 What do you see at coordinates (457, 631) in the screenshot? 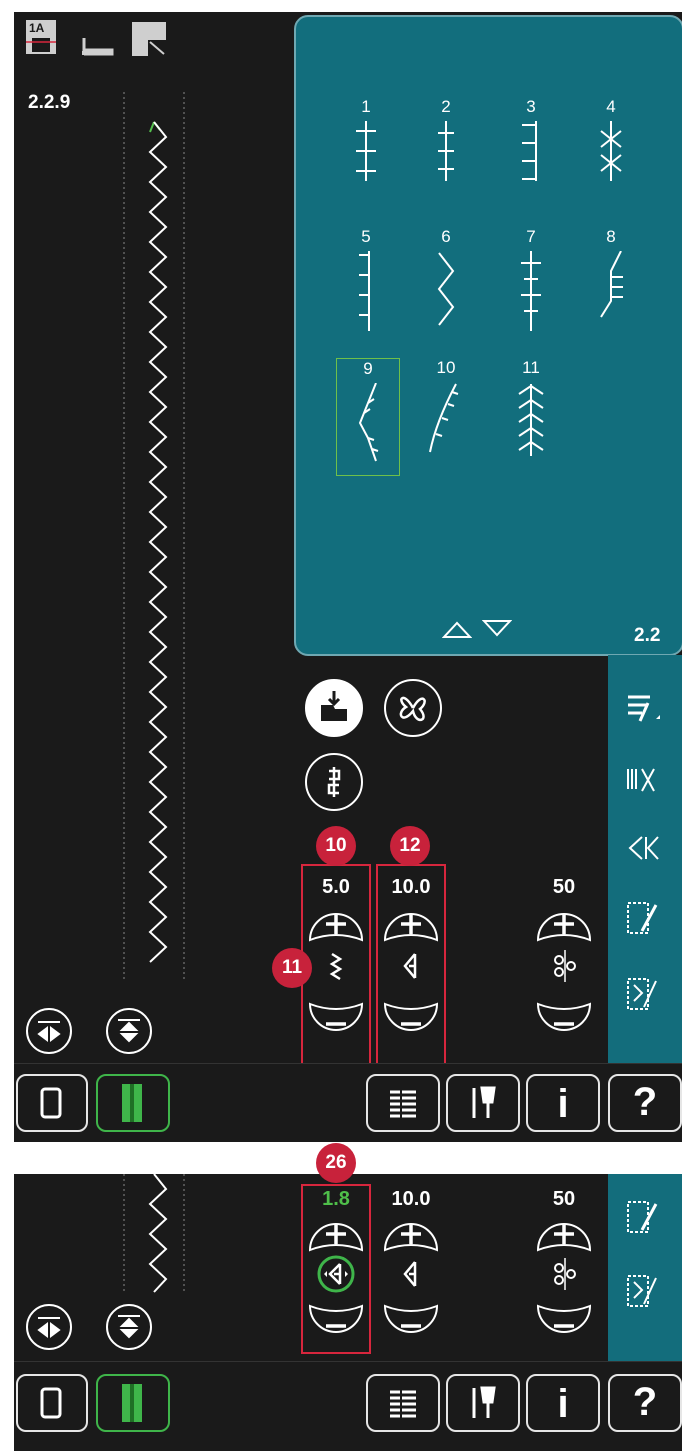
I see `page-up-button` at bounding box center [457, 631].